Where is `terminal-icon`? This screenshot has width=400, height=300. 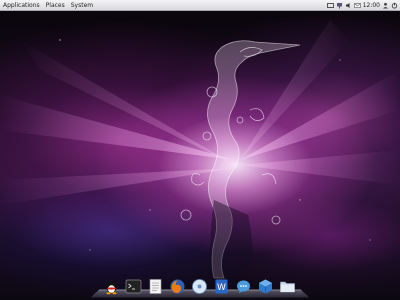 terminal-icon is located at coordinates (133, 286).